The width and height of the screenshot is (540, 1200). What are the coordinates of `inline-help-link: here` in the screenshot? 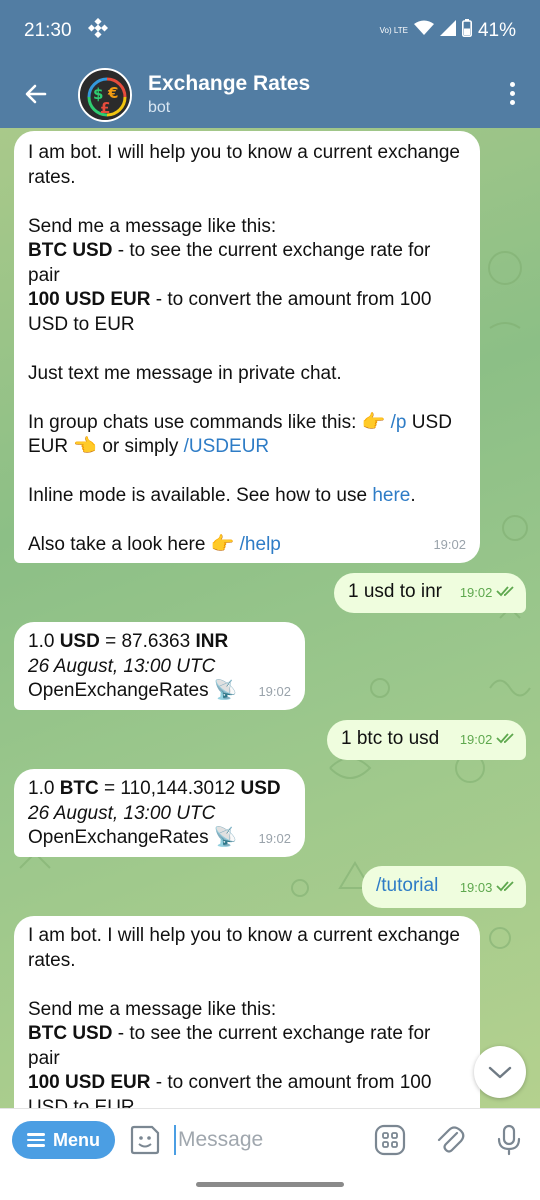 It's located at (391, 495).